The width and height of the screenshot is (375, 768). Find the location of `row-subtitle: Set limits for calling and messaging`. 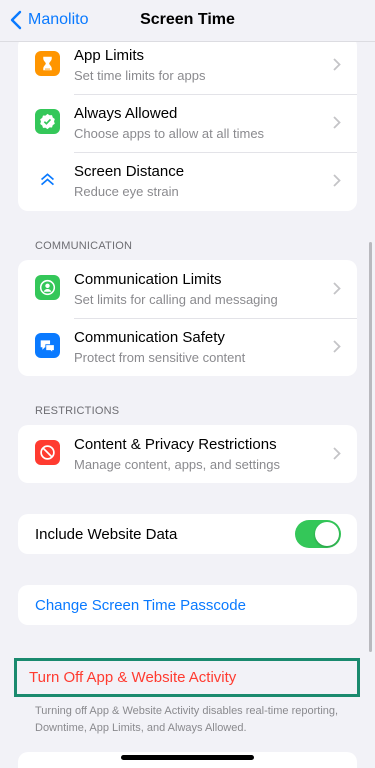

row-subtitle: Set limits for calling and messaging is located at coordinates (176, 299).